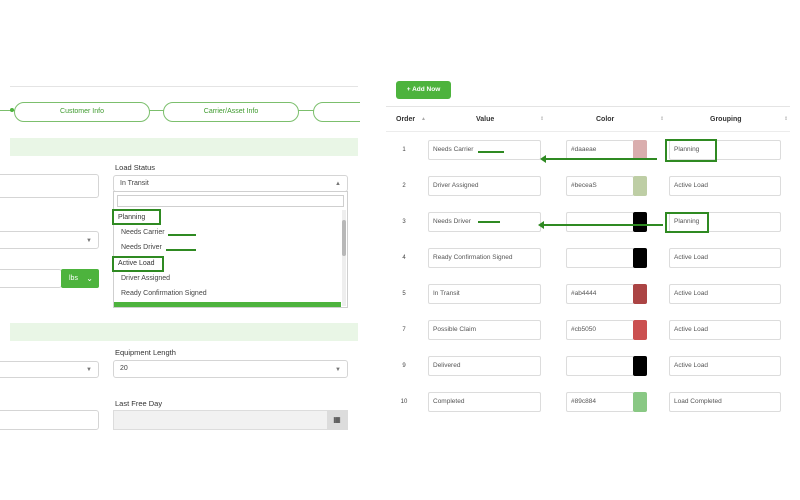  I want to click on step-next, so click(336, 112).